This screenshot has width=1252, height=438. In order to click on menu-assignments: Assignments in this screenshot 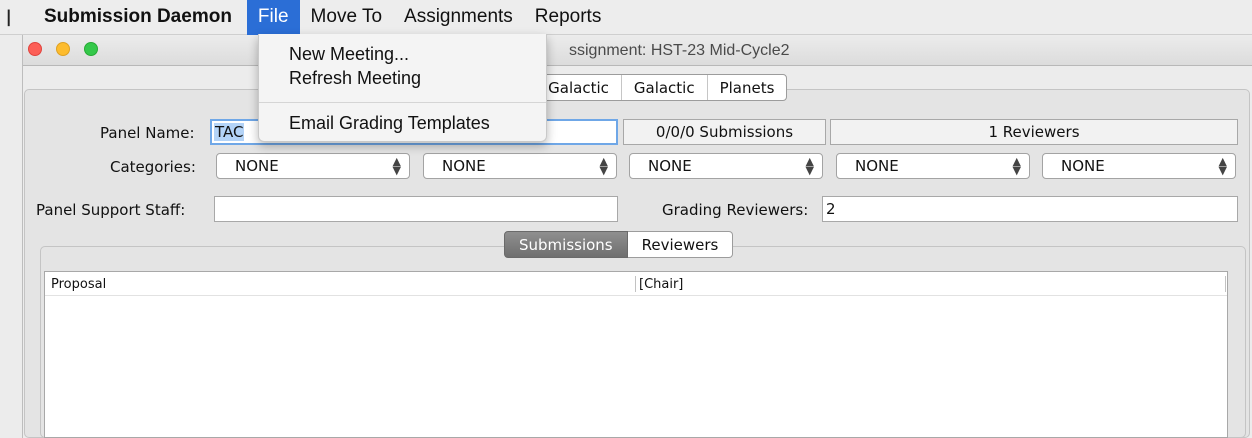, I will do `click(458, 17)`.